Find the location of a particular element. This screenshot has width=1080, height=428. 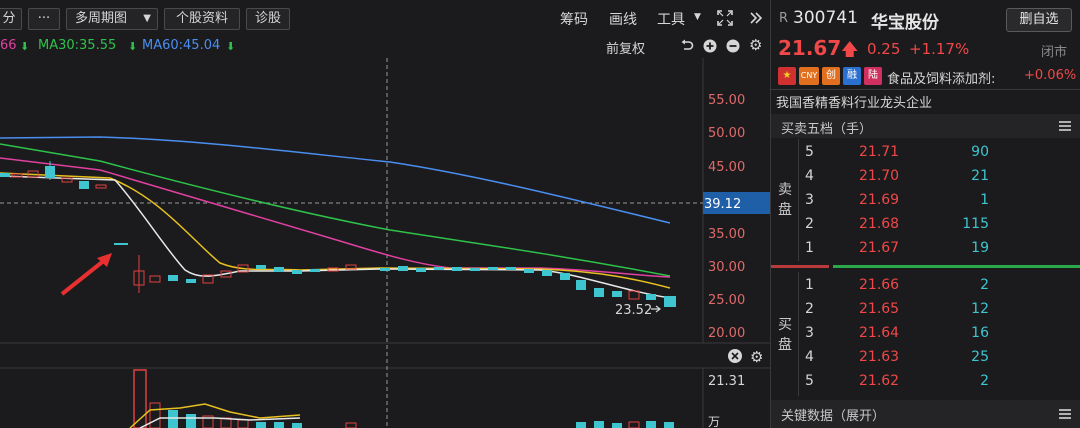

y-tick-label: 20.00 is located at coordinates (726, 333).